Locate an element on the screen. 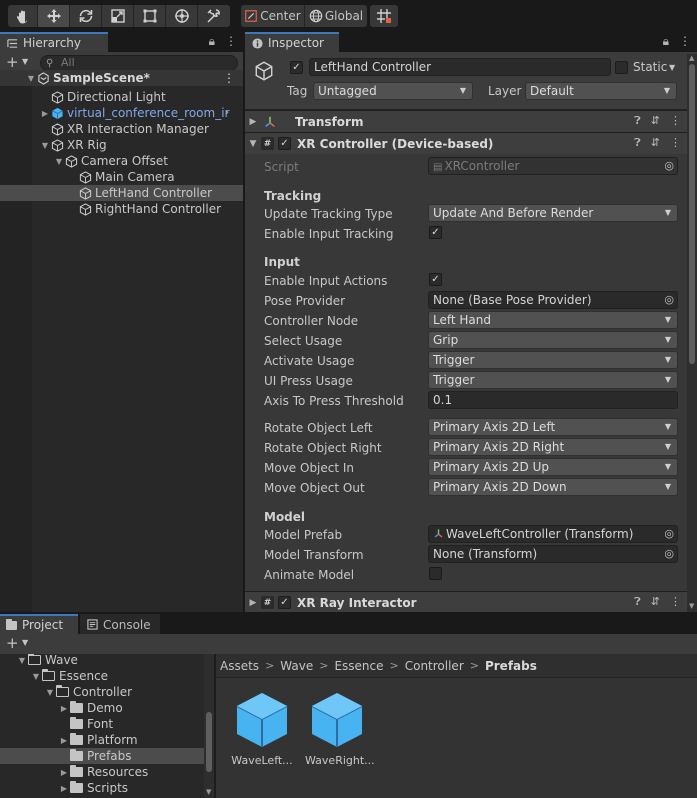 Image resolution: width=697 pixels, height=798 pixels. hierarchy-item: Directional Light is located at coordinates (121, 97).